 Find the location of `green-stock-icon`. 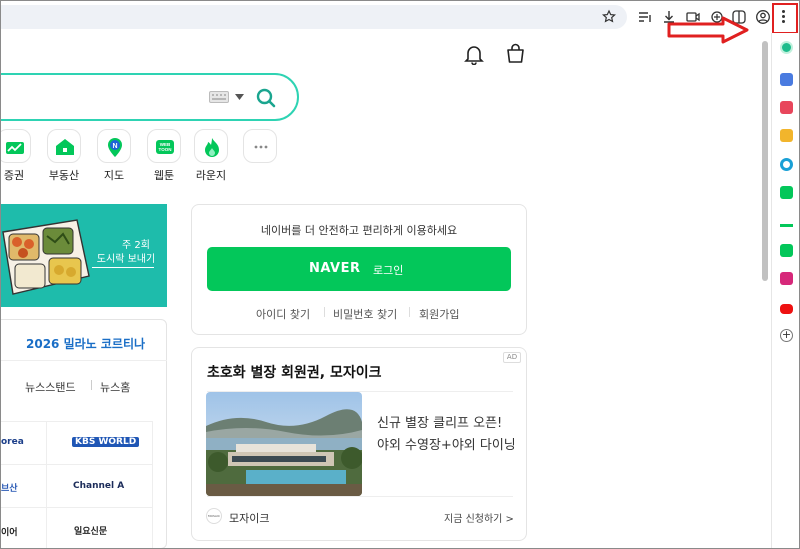

green-stock-icon is located at coordinates (786, 220).